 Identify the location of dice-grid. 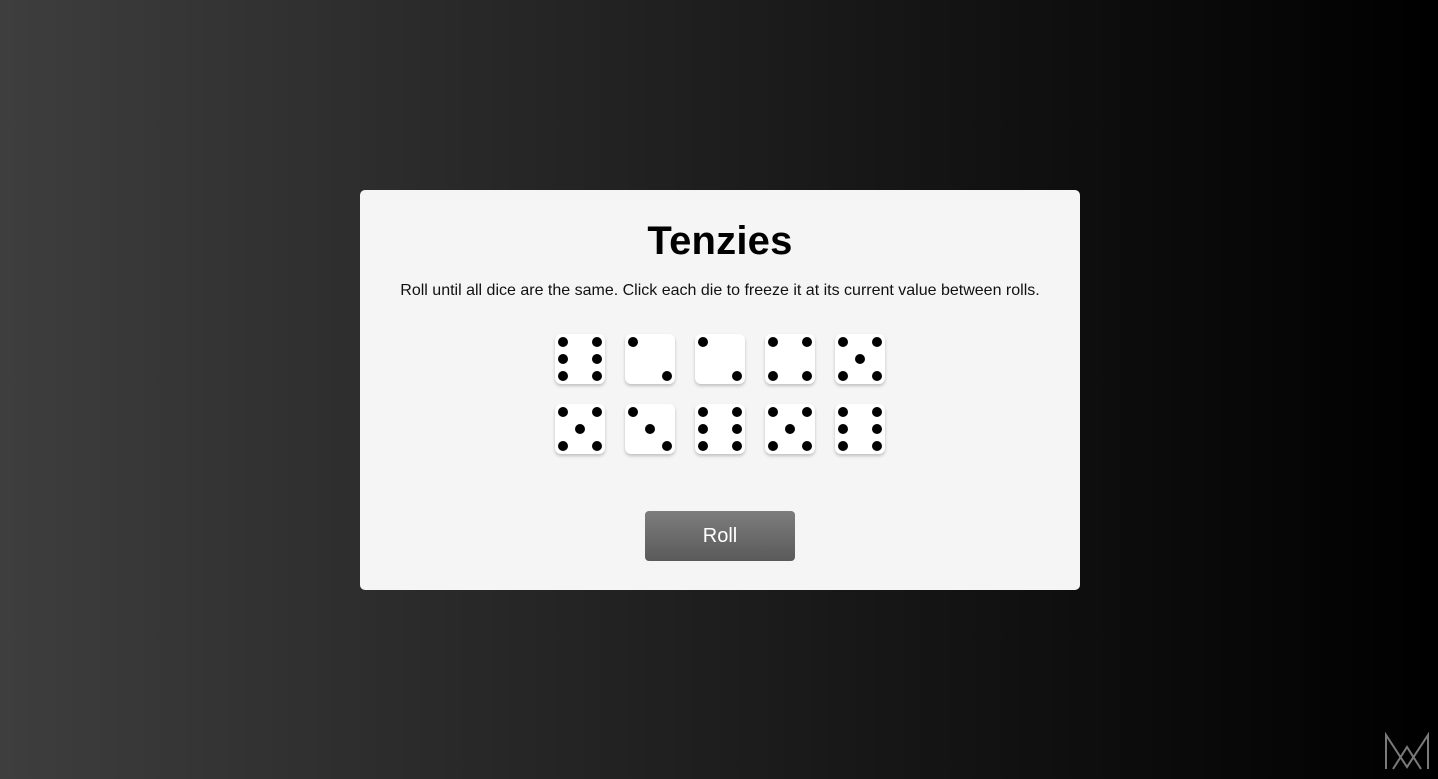
(720, 394).